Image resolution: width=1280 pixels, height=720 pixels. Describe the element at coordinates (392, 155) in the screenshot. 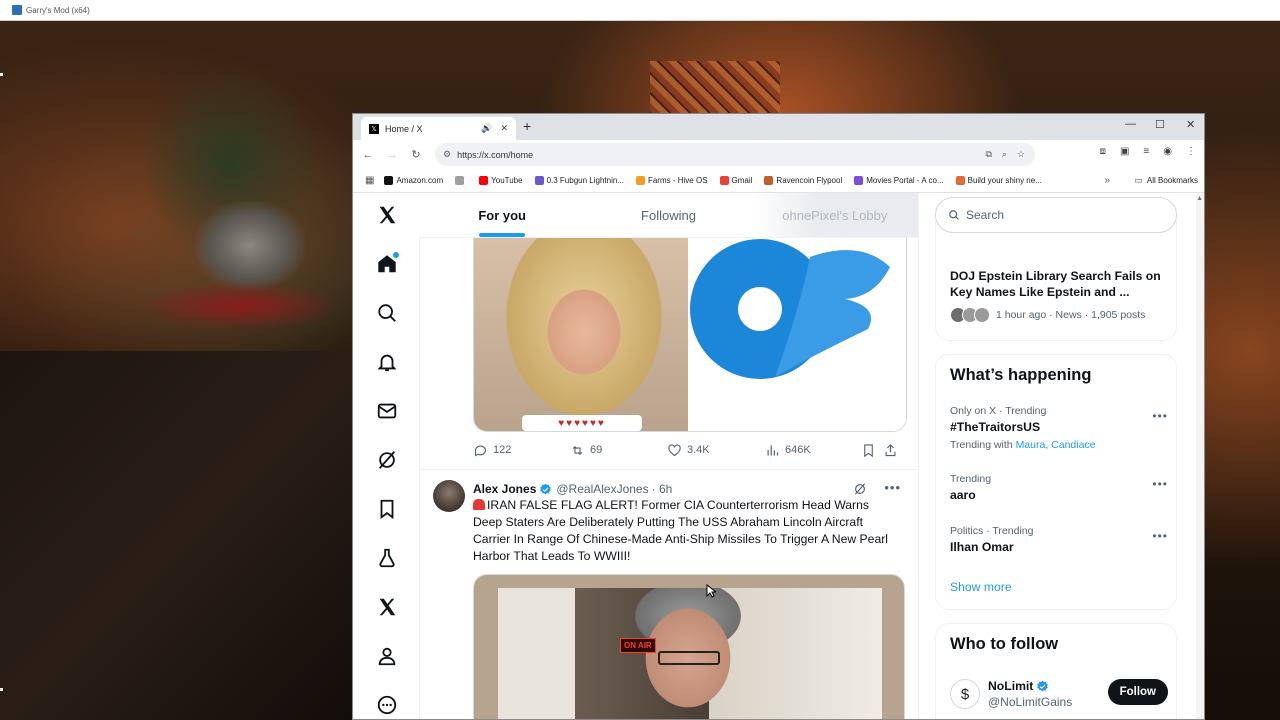

I see `forward-button: →` at that location.